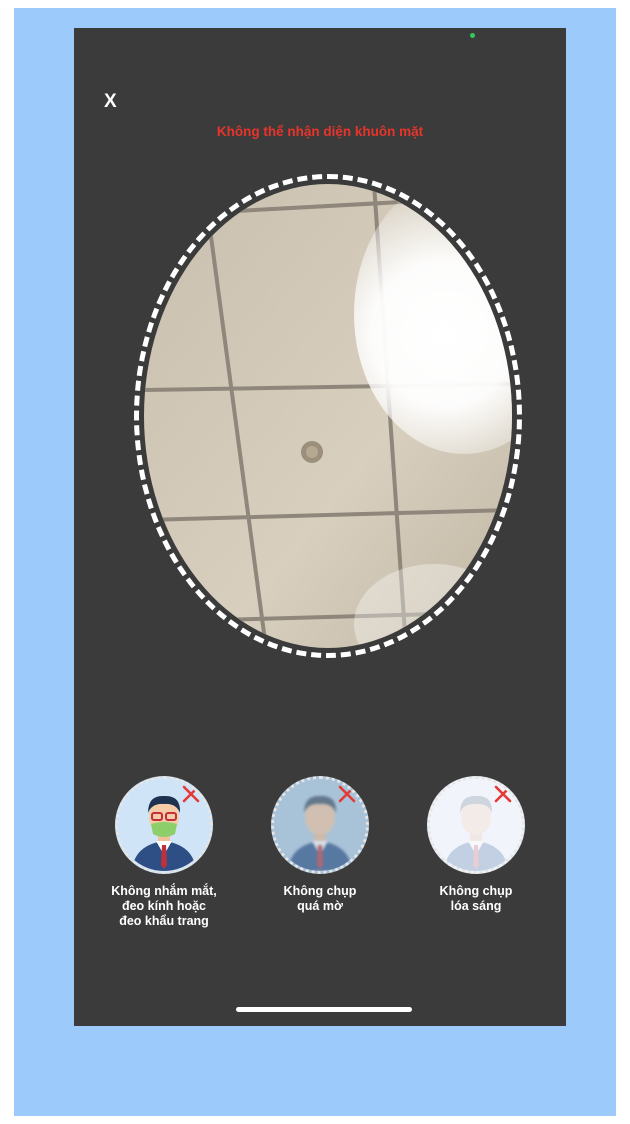 The width and height of the screenshot is (630, 1124). I want to click on blurry-person-icon, so click(320, 825).